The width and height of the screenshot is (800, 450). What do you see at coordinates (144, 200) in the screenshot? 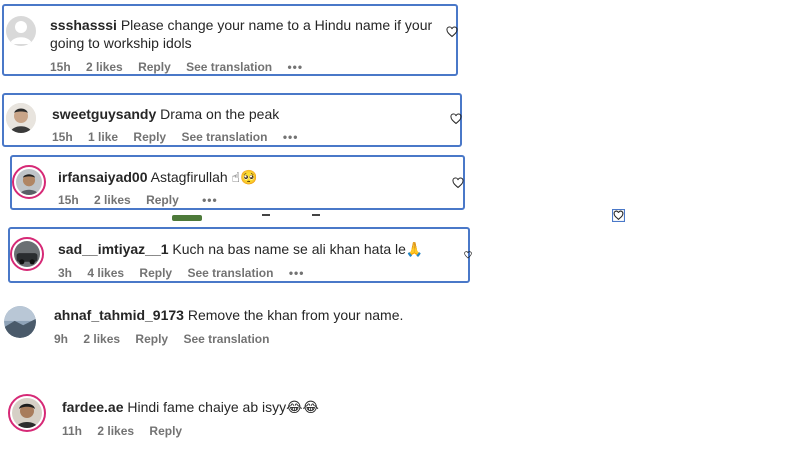
I see `comment-meta: 15h 2 likes Reply •••` at bounding box center [144, 200].